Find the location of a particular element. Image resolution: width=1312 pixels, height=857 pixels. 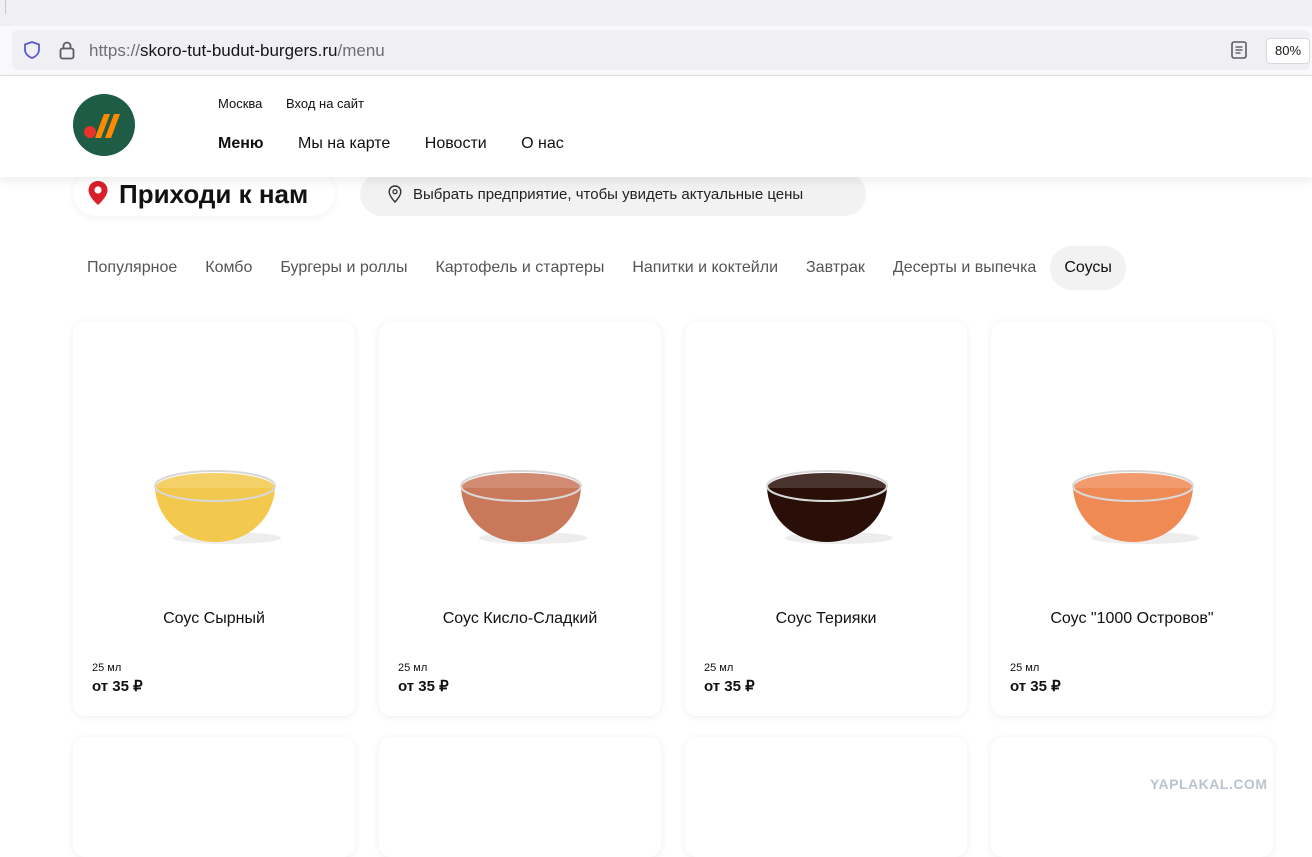

product-card: Соус "1000 Островов" 25 мл от 35 ₽ is located at coordinates (1132, 519).